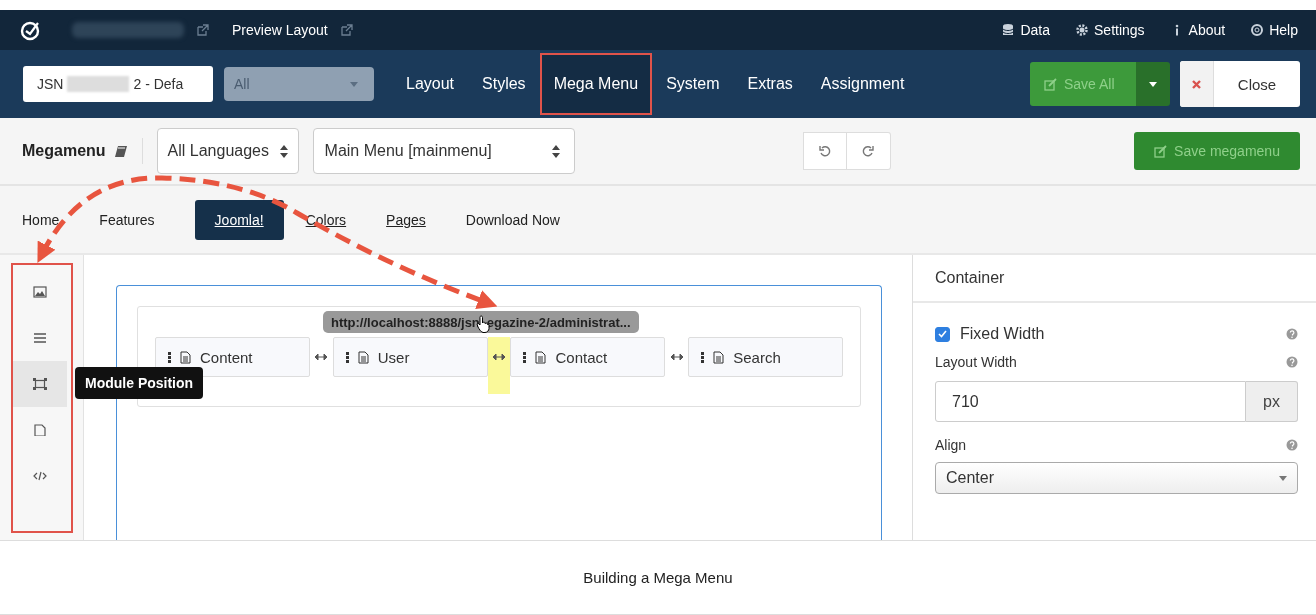 This screenshot has width=1316, height=615. Describe the element at coordinates (862, 84) in the screenshot. I see `nav-tab: Assignment` at that location.